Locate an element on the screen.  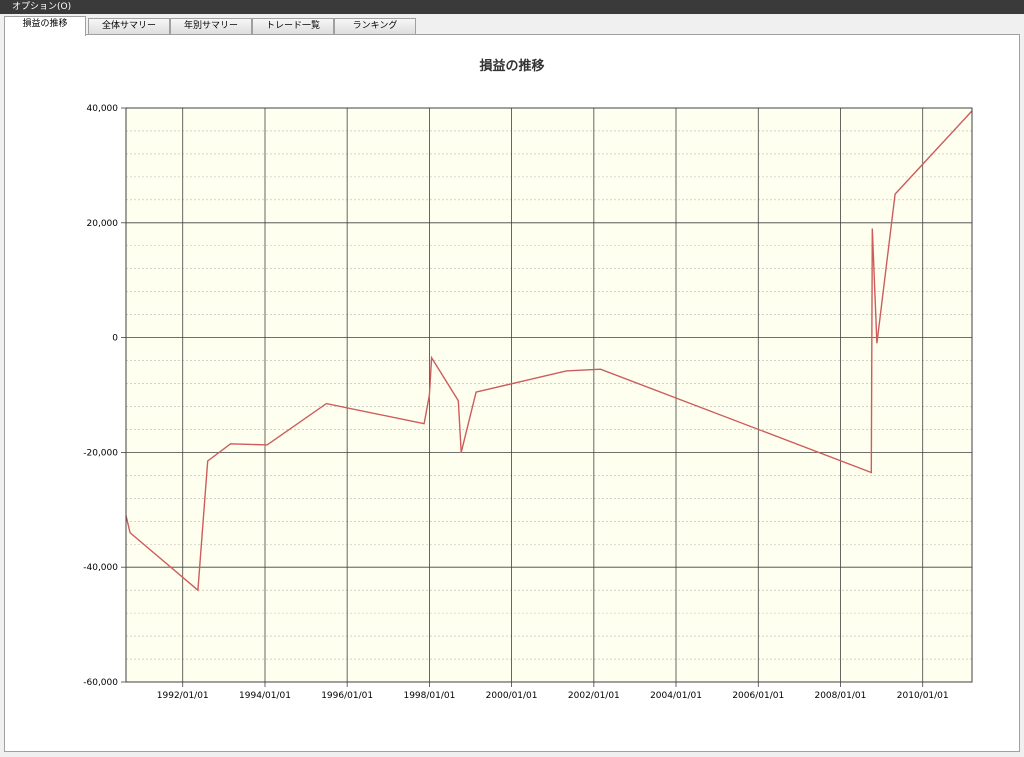
x-tick-label: 1992/01/01 is located at coordinates (183, 696).